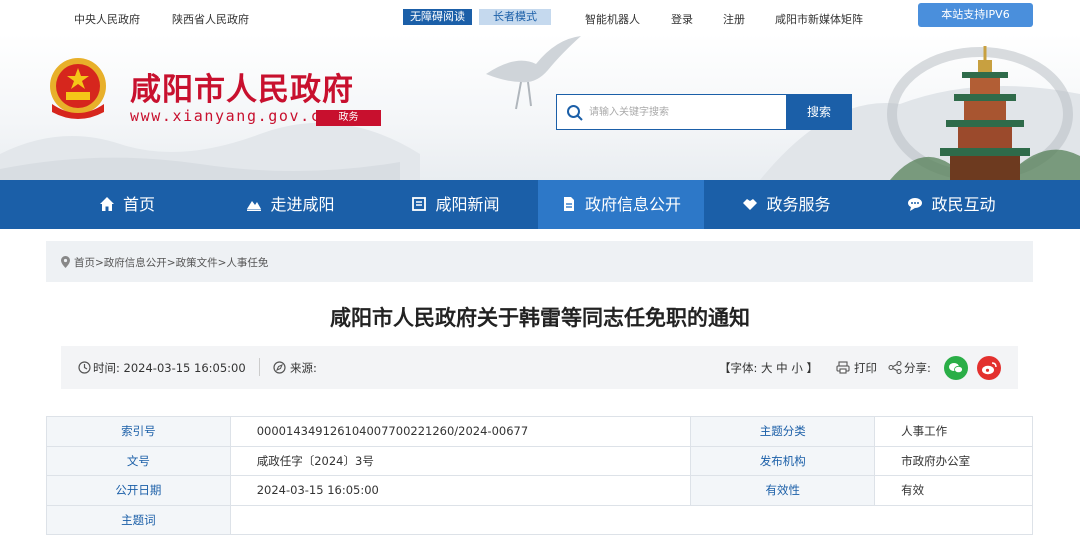 The height and width of the screenshot is (552, 1080). What do you see at coordinates (953, 490) in the screenshot?
I see `validity-value: 有效` at bounding box center [953, 490].